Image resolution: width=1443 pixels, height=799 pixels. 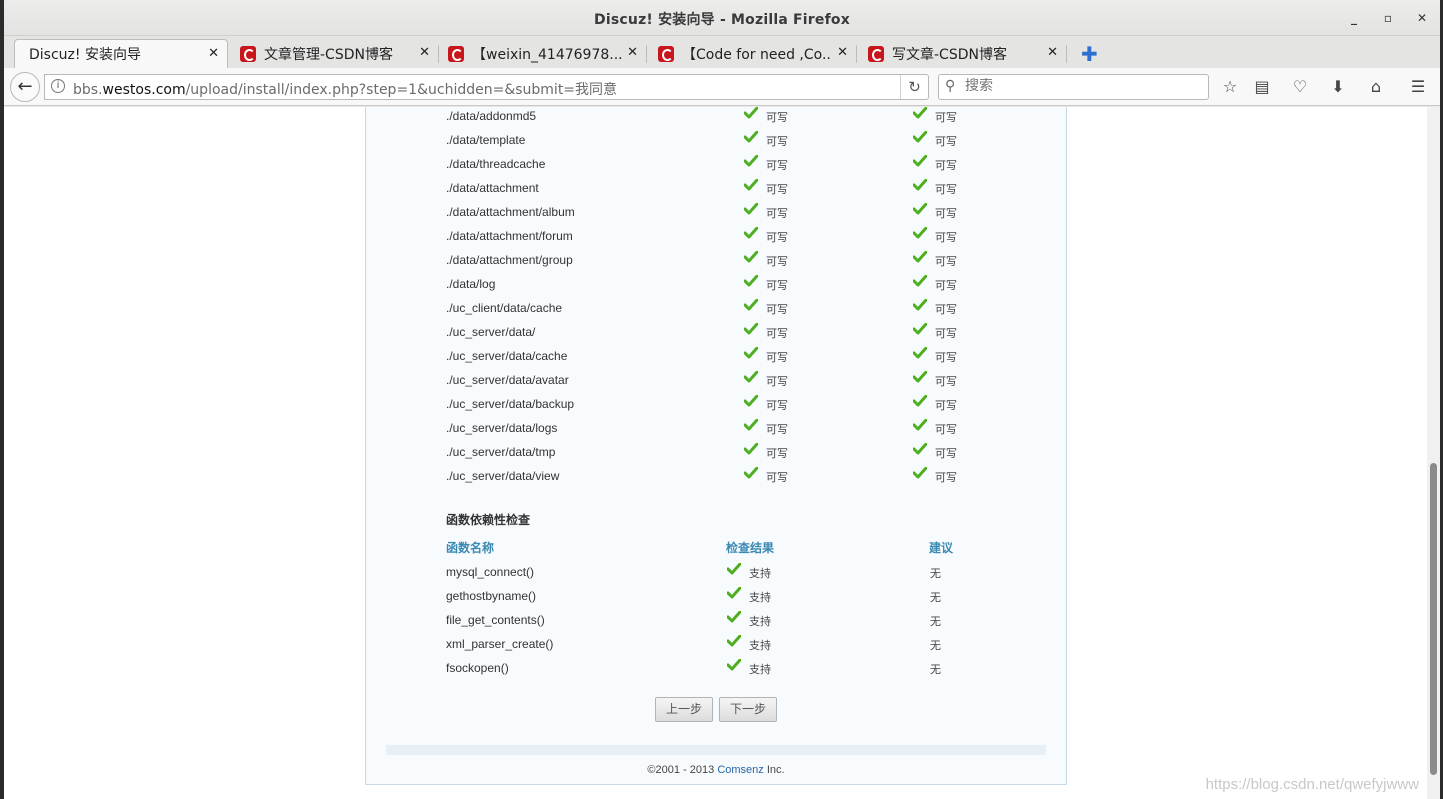 I want to click on dir-path: ./uc_server/data/cache, so click(x=507, y=356).